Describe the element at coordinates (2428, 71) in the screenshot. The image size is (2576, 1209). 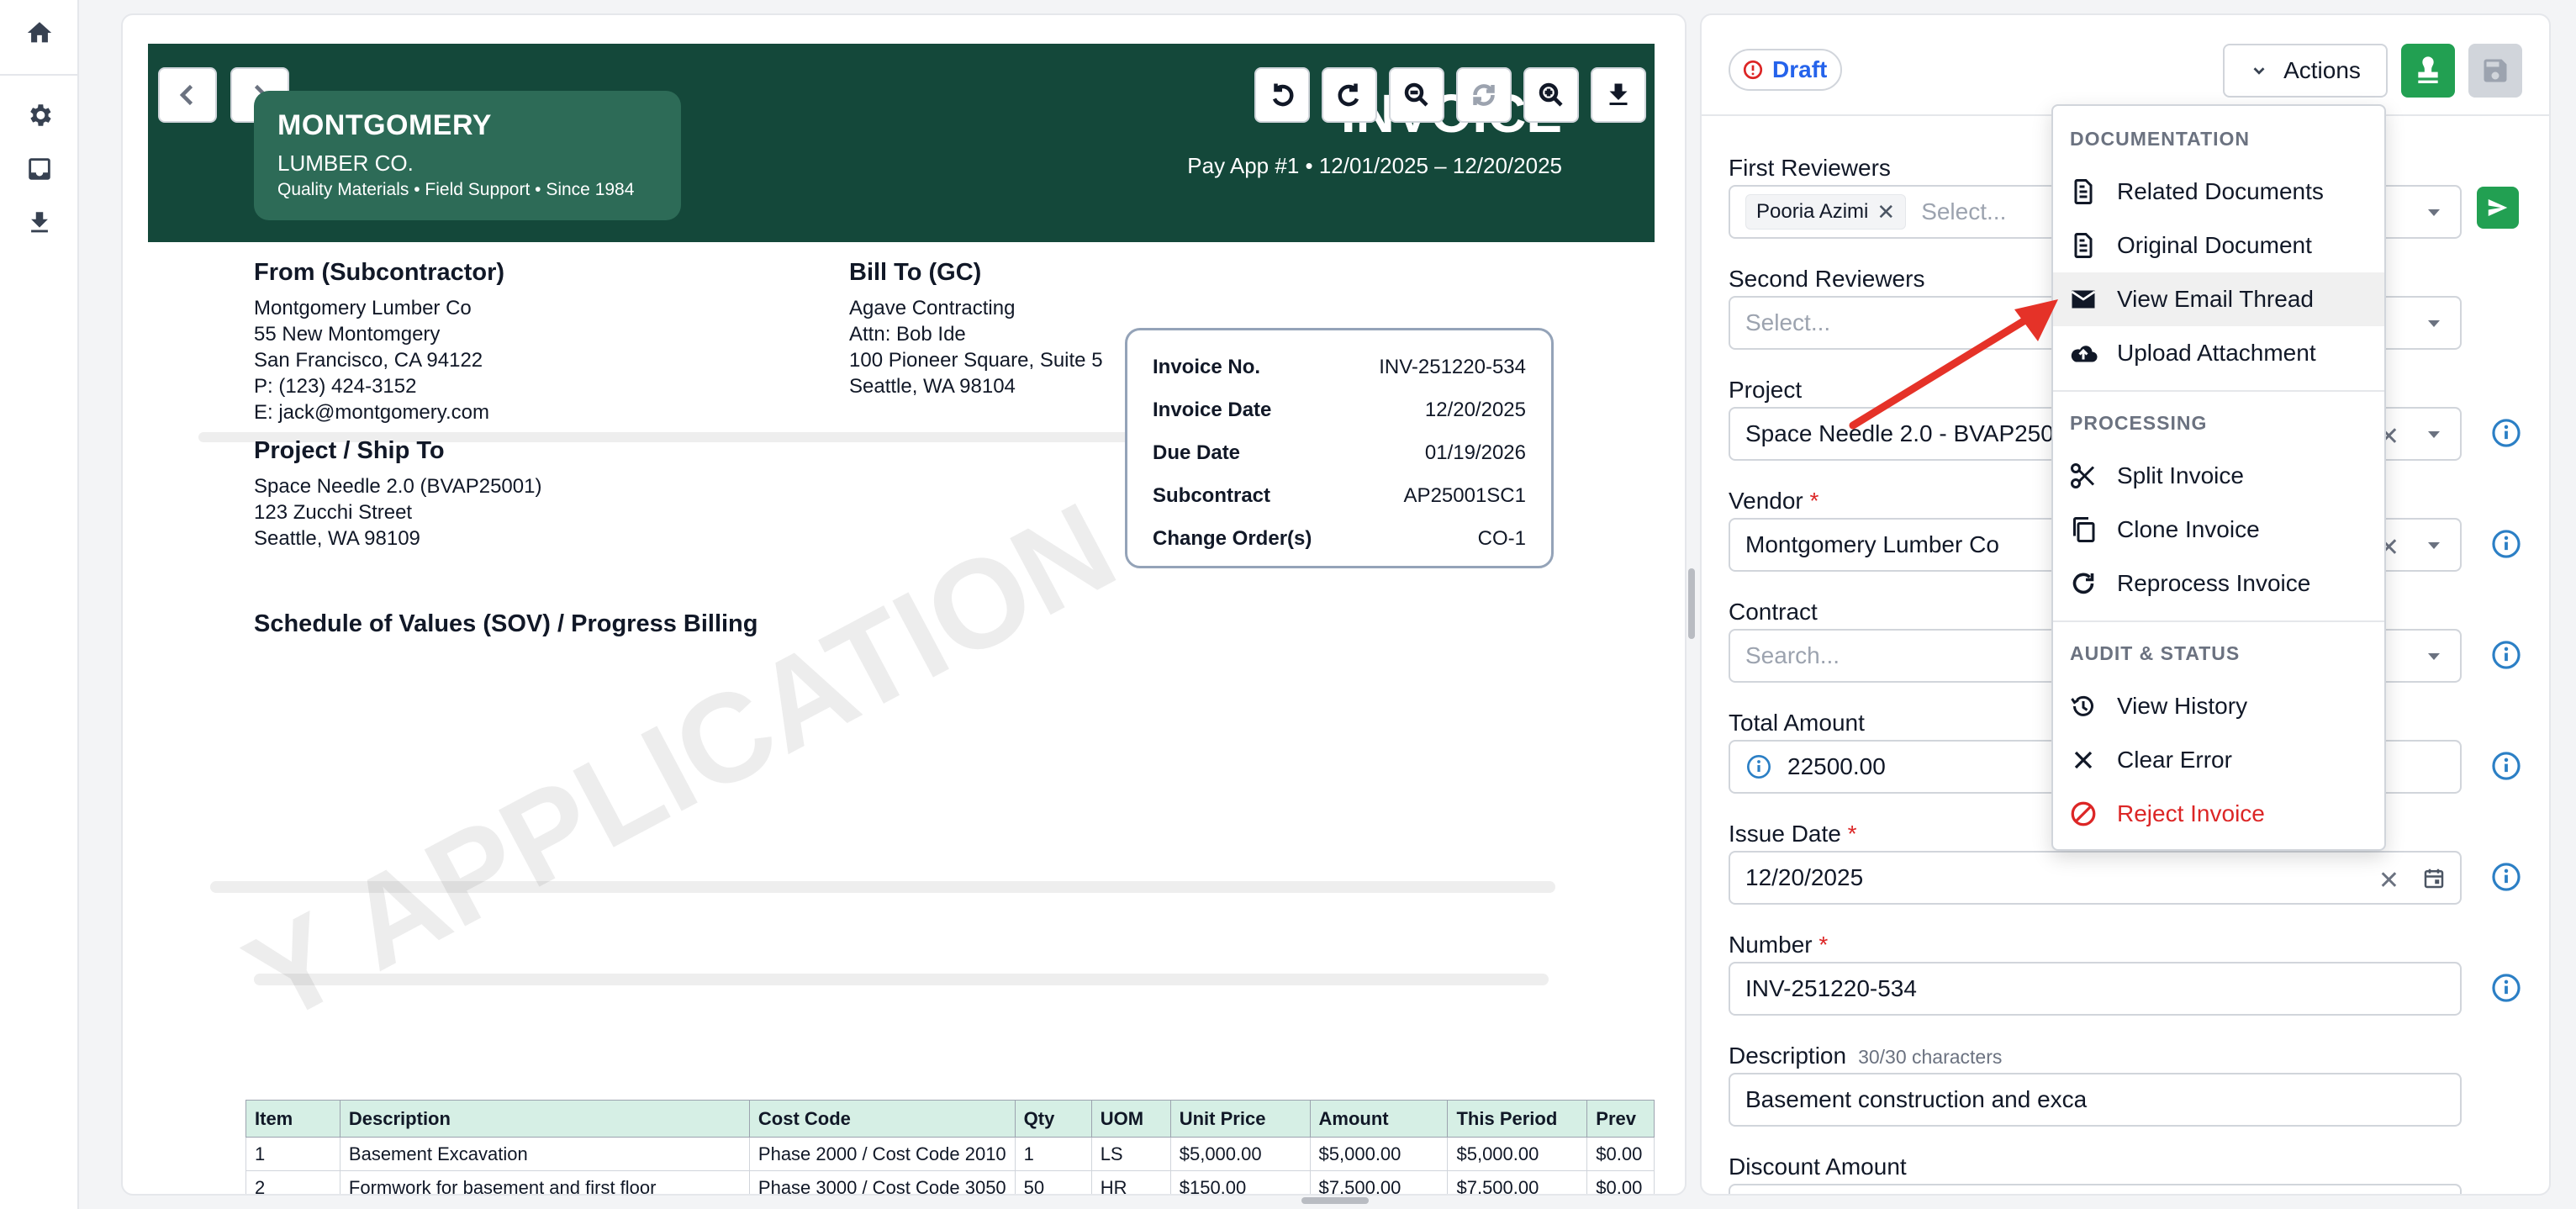
I see `approve-button` at that location.